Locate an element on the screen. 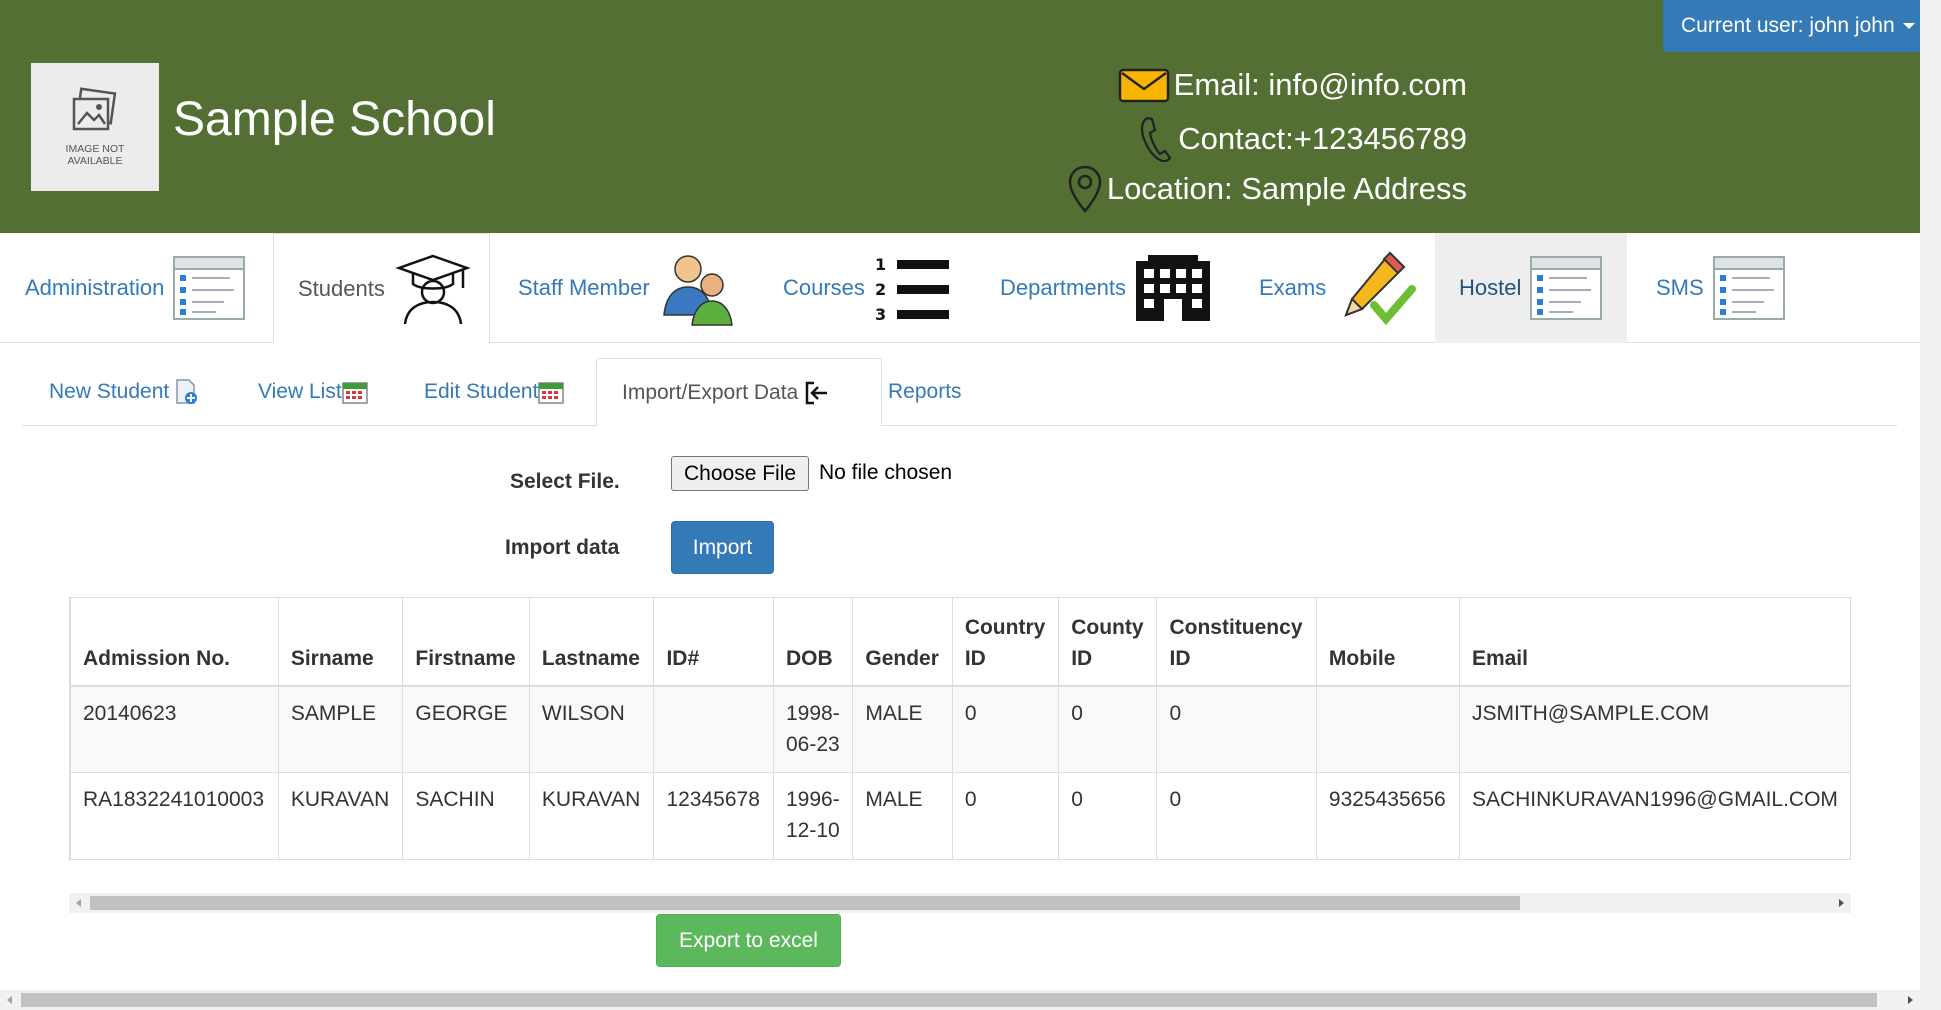 This screenshot has height=1010, width=1941. table-cell: SACHIN is located at coordinates (466, 816).